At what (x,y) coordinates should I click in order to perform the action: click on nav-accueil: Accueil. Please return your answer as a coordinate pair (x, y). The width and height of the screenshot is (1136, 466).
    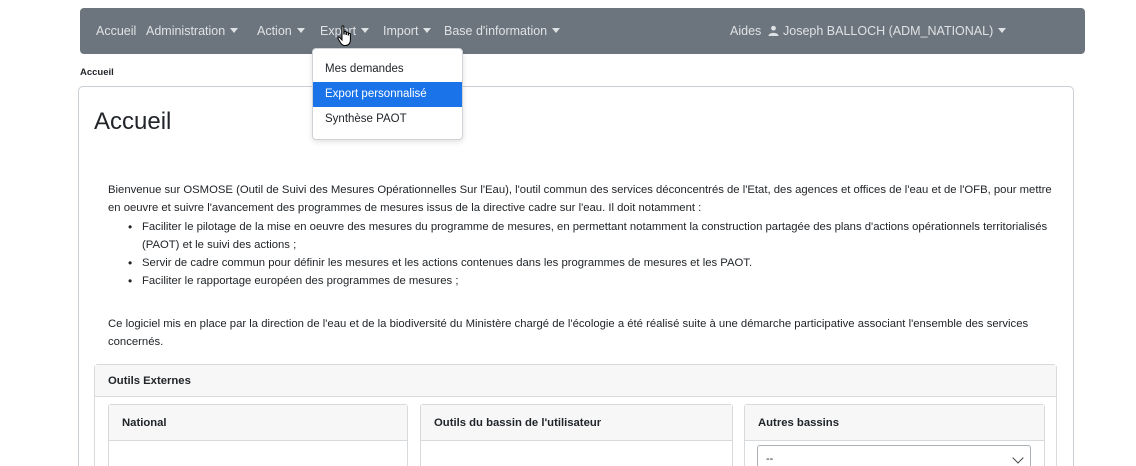
    Looking at the image, I should click on (116, 31).